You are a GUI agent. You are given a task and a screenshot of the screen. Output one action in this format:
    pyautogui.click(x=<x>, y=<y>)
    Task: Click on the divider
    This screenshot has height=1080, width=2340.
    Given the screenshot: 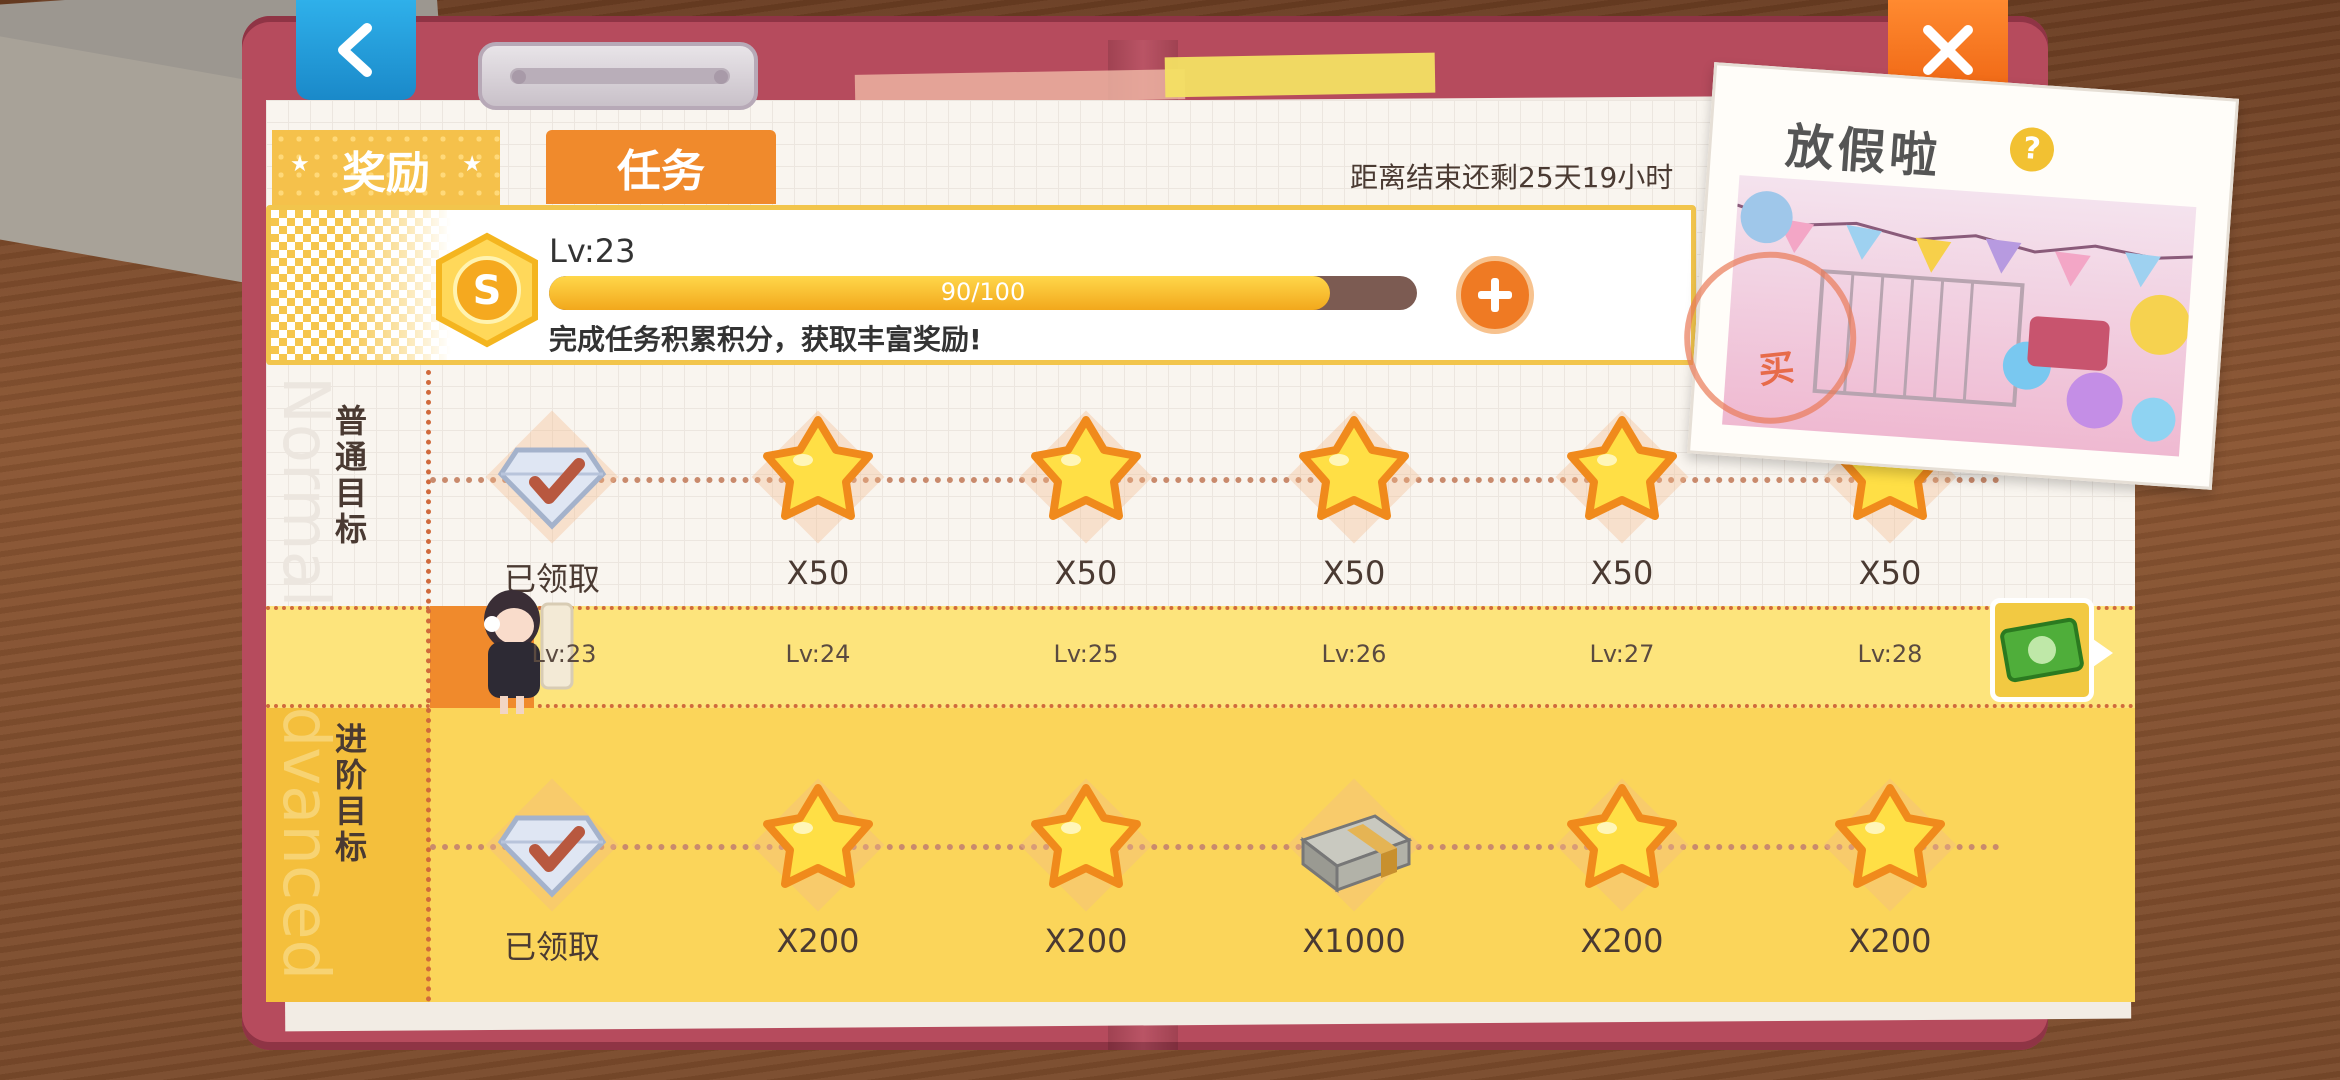 What is the action you would take?
    pyautogui.click(x=428, y=686)
    